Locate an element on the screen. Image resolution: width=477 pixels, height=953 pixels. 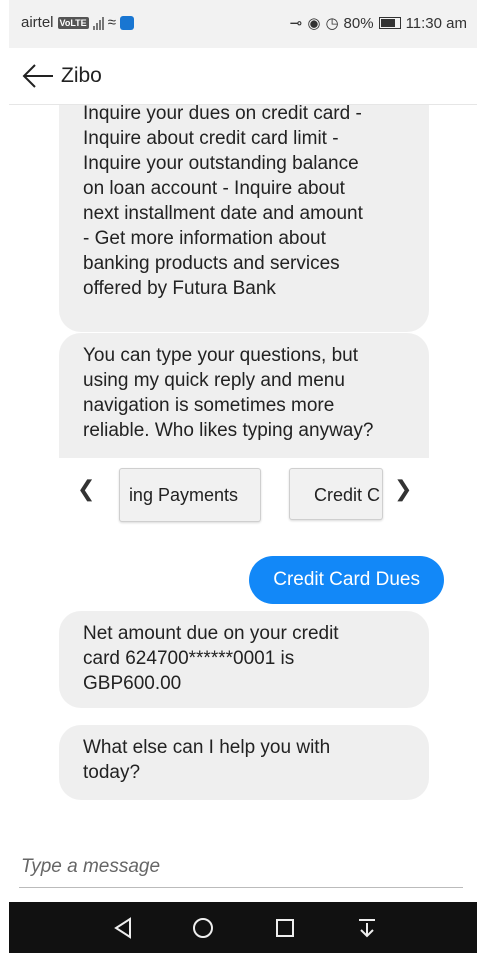
carrier-label: airtel is located at coordinates (37, 22).